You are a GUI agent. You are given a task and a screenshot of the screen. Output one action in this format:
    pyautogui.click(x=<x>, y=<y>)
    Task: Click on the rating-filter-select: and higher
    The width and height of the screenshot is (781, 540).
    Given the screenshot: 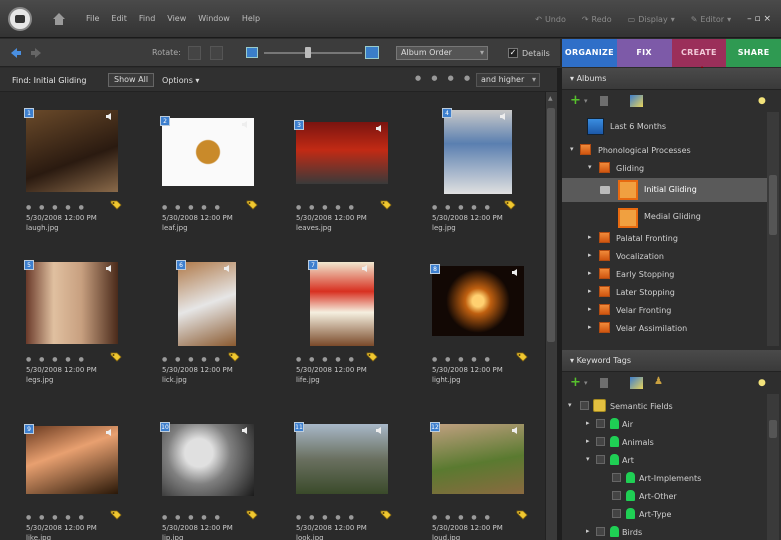 What is the action you would take?
    pyautogui.click(x=508, y=80)
    